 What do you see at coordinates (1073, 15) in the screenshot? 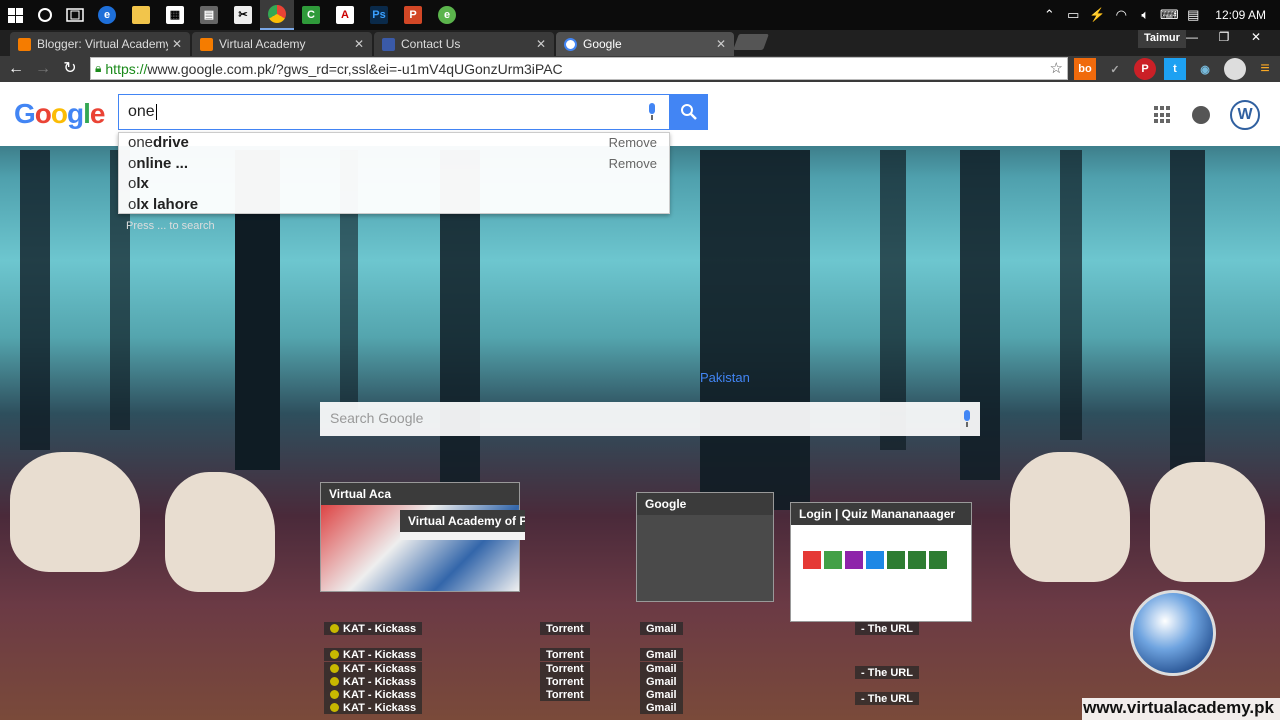
I see `battery-icon: ▭` at bounding box center [1073, 15].